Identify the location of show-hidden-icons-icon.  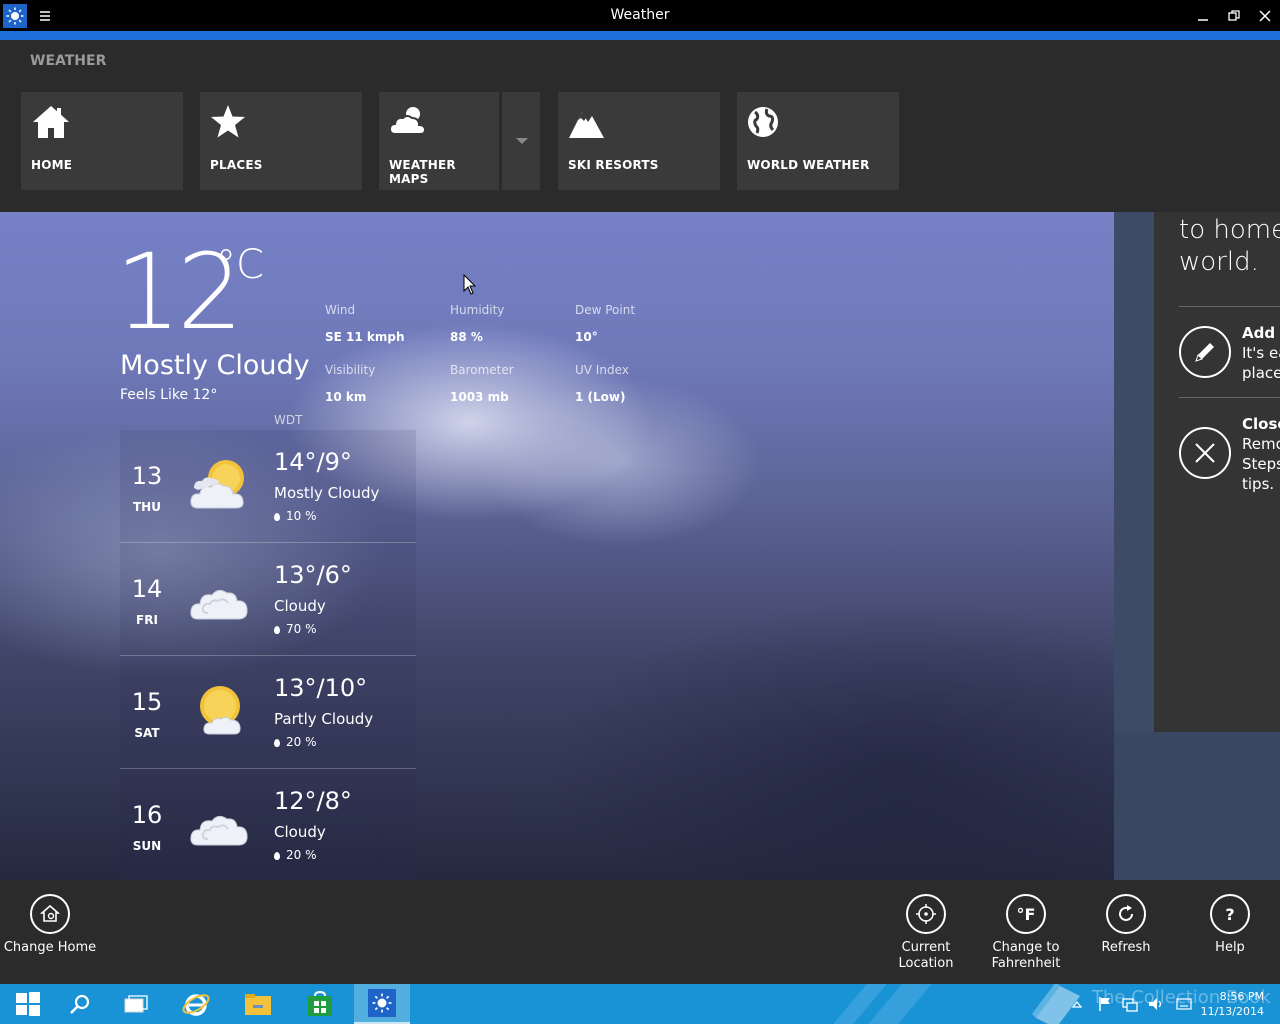
(1077, 1004).